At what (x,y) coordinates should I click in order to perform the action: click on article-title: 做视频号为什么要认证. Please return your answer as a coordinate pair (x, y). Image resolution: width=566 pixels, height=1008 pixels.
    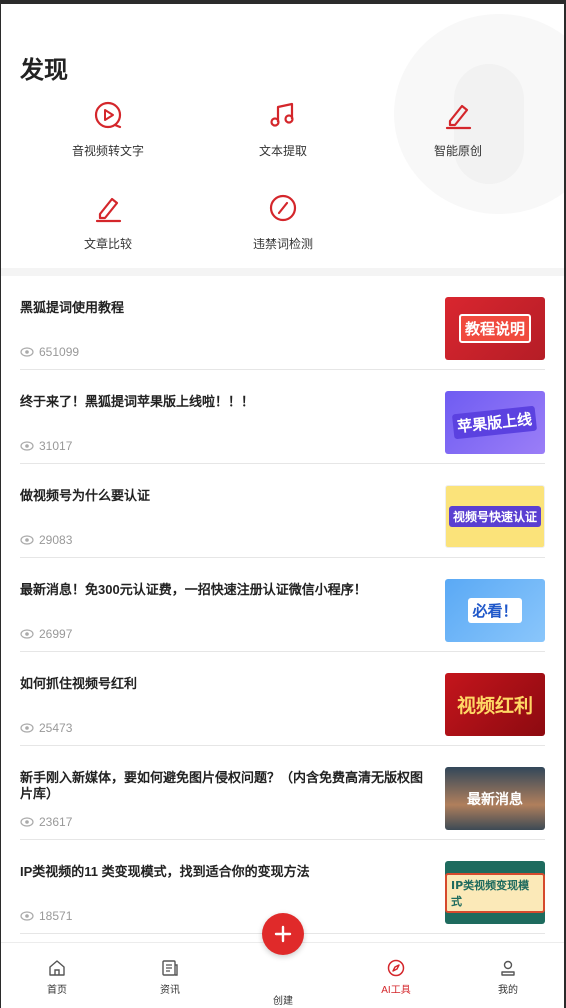
    Looking at the image, I should click on (85, 495).